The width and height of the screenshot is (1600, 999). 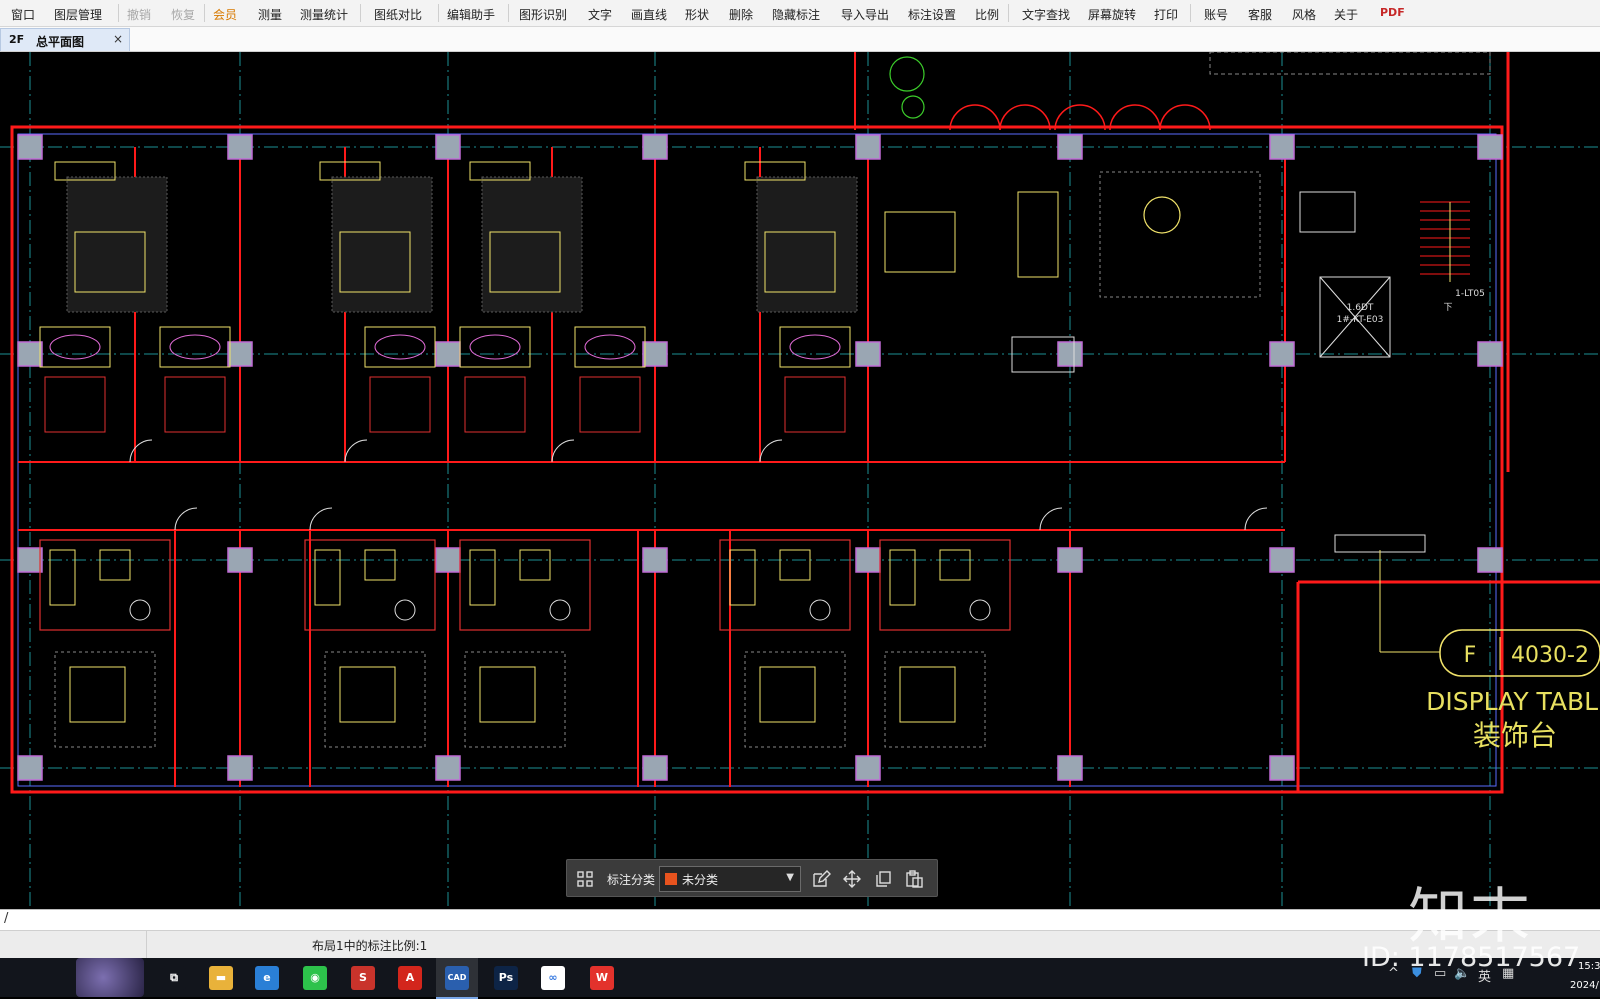 I want to click on taskbar-time: 15:3, so click(x=1589, y=966).